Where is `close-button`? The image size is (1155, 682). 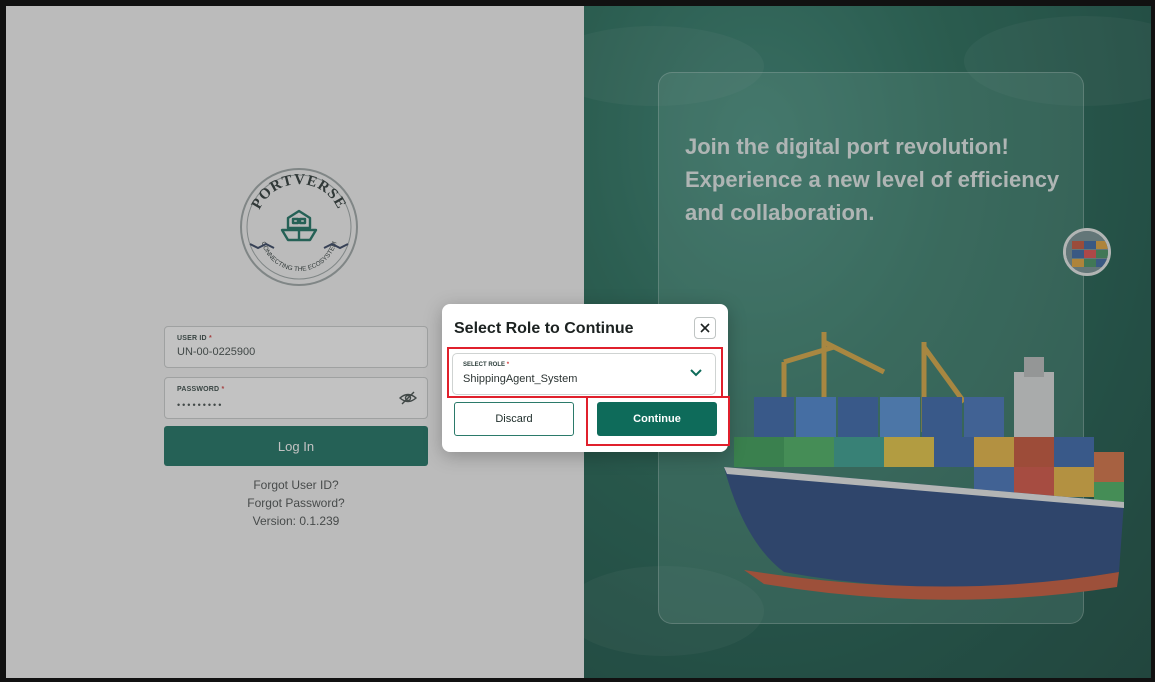
close-button is located at coordinates (705, 328).